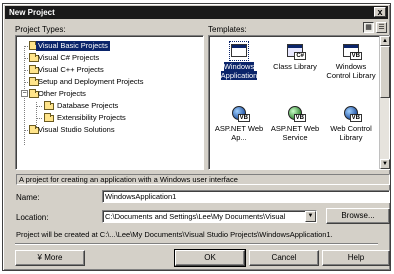  What do you see at coordinates (296, 51) in the screenshot?
I see `class-library-icon: C#` at bounding box center [296, 51].